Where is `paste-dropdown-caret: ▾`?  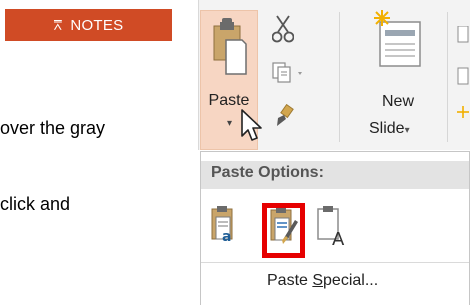
paste-dropdown-caret: ▾ is located at coordinates (229, 123).